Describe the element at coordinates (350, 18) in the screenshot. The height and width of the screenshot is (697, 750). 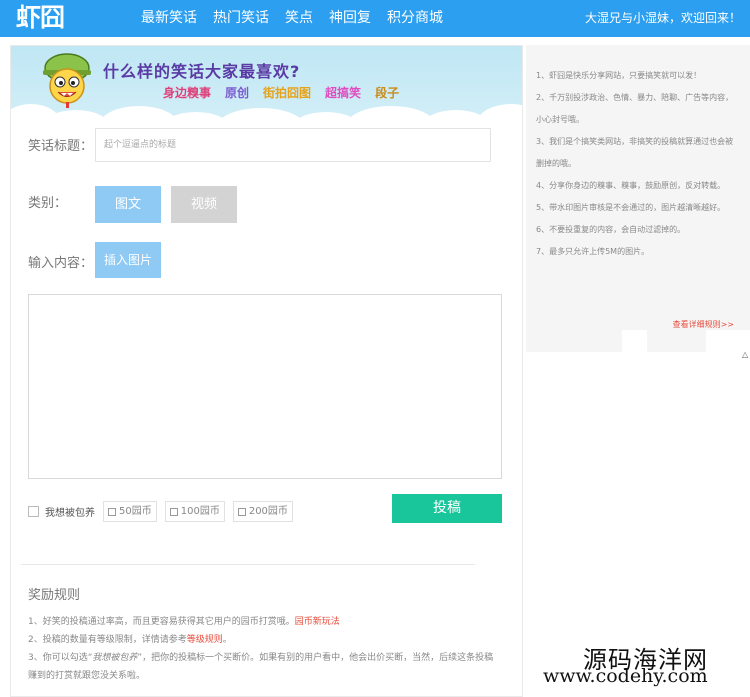
I see `nav-item-replies: 神回复` at that location.